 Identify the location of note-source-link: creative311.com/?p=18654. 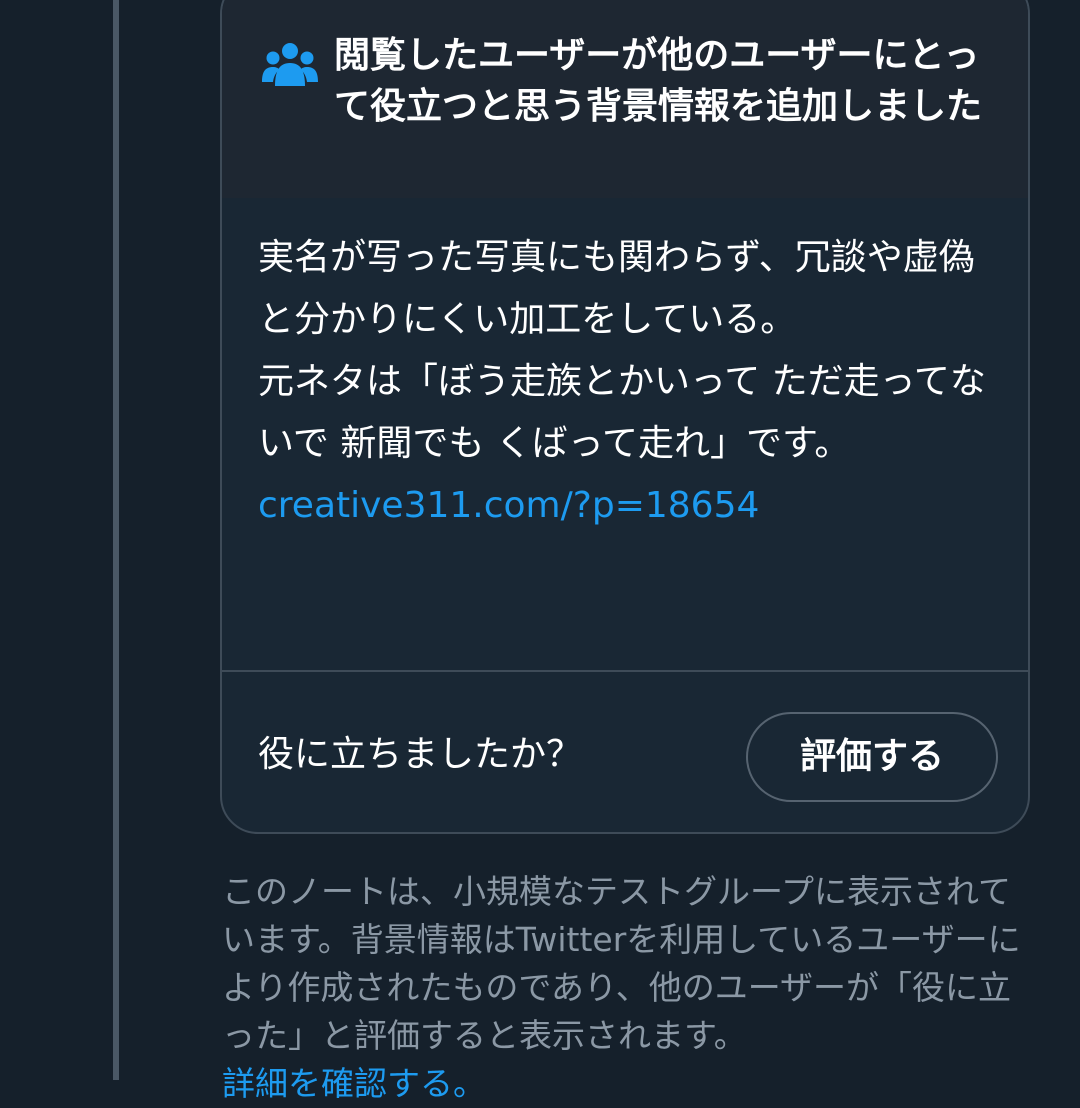
(628, 506).